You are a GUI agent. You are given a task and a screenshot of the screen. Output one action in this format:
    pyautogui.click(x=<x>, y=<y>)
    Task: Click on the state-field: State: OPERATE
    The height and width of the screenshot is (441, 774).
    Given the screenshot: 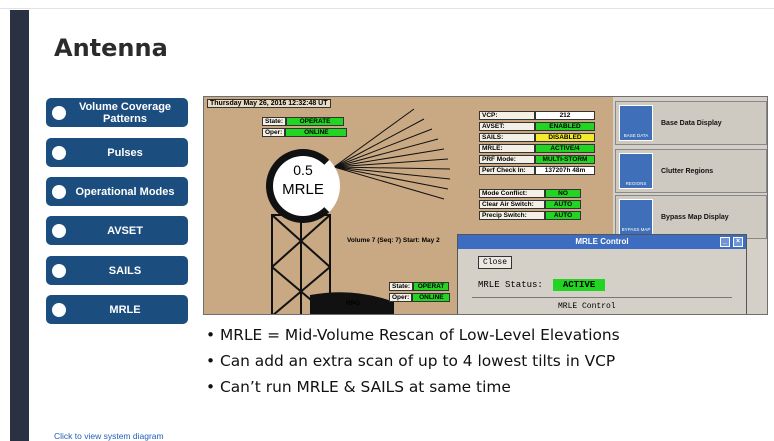 What is the action you would take?
    pyautogui.click(x=303, y=121)
    